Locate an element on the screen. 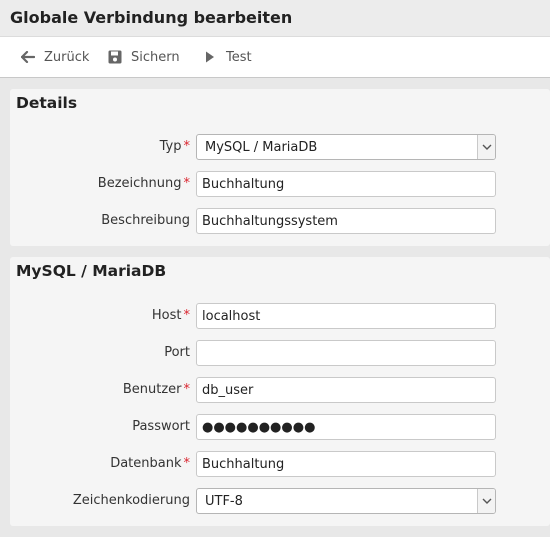 The image size is (550, 537). save-button: Sichern is located at coordinates (143, 57).